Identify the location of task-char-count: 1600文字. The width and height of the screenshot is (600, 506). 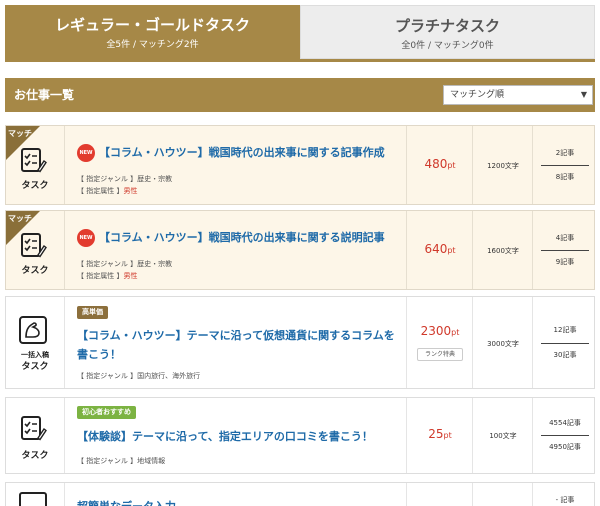
(503, 251).